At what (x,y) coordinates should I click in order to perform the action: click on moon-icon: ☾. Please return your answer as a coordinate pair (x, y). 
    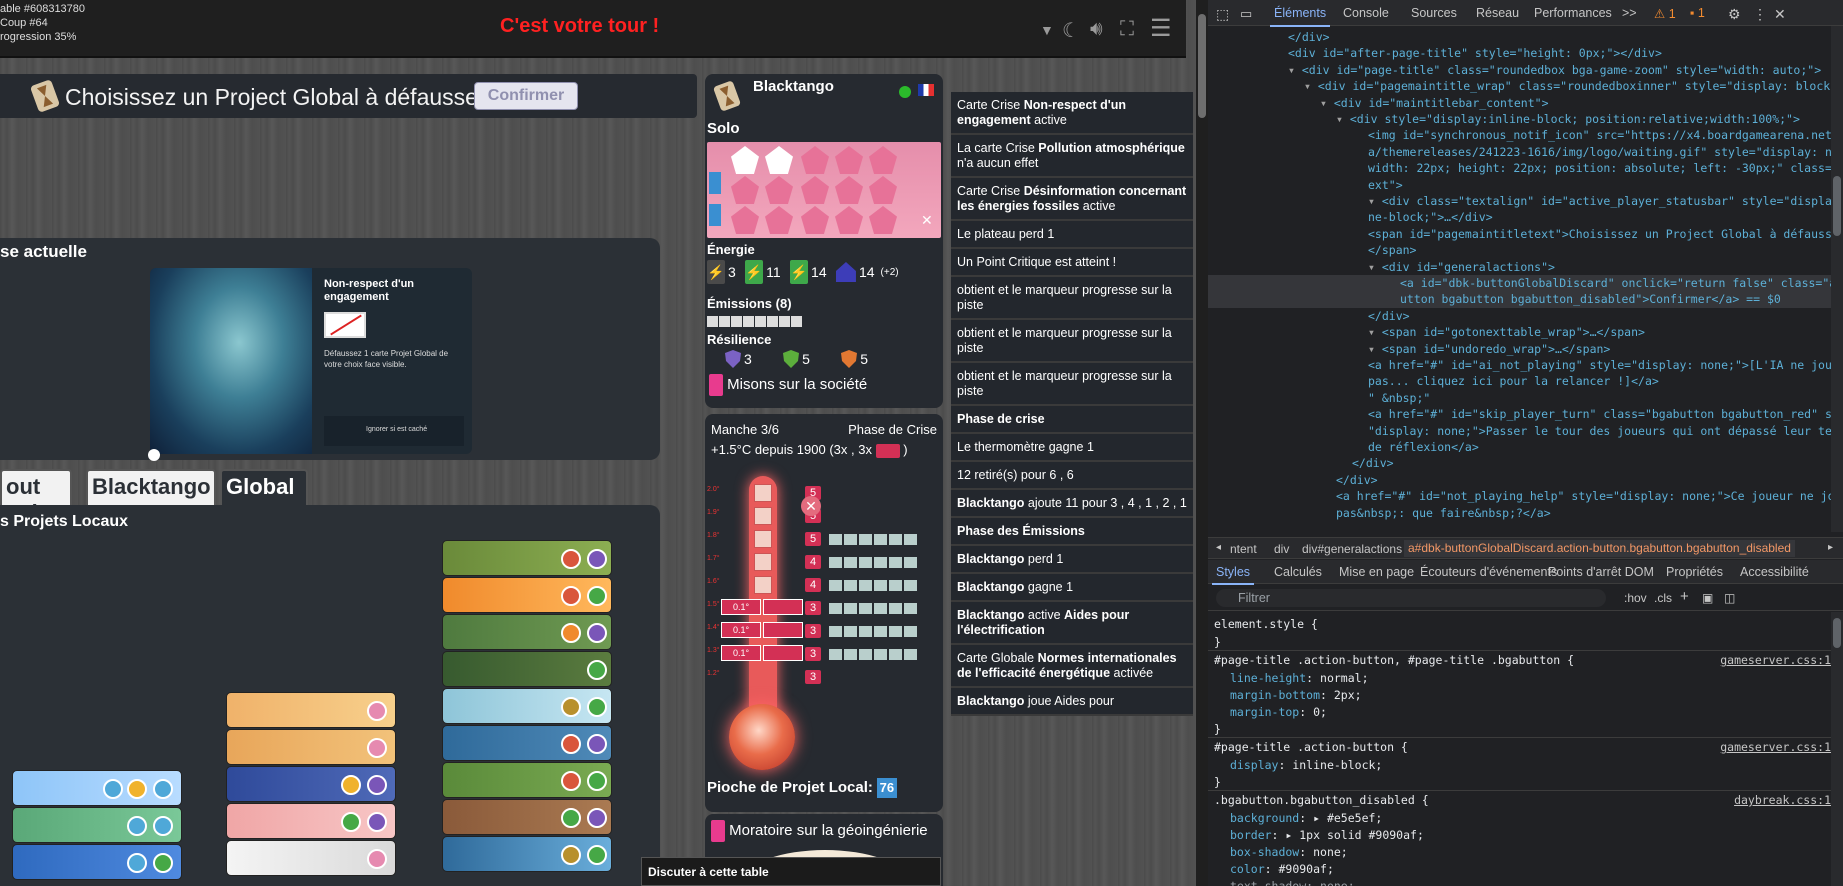
    Looking at the image, I should click on (1071, 30).